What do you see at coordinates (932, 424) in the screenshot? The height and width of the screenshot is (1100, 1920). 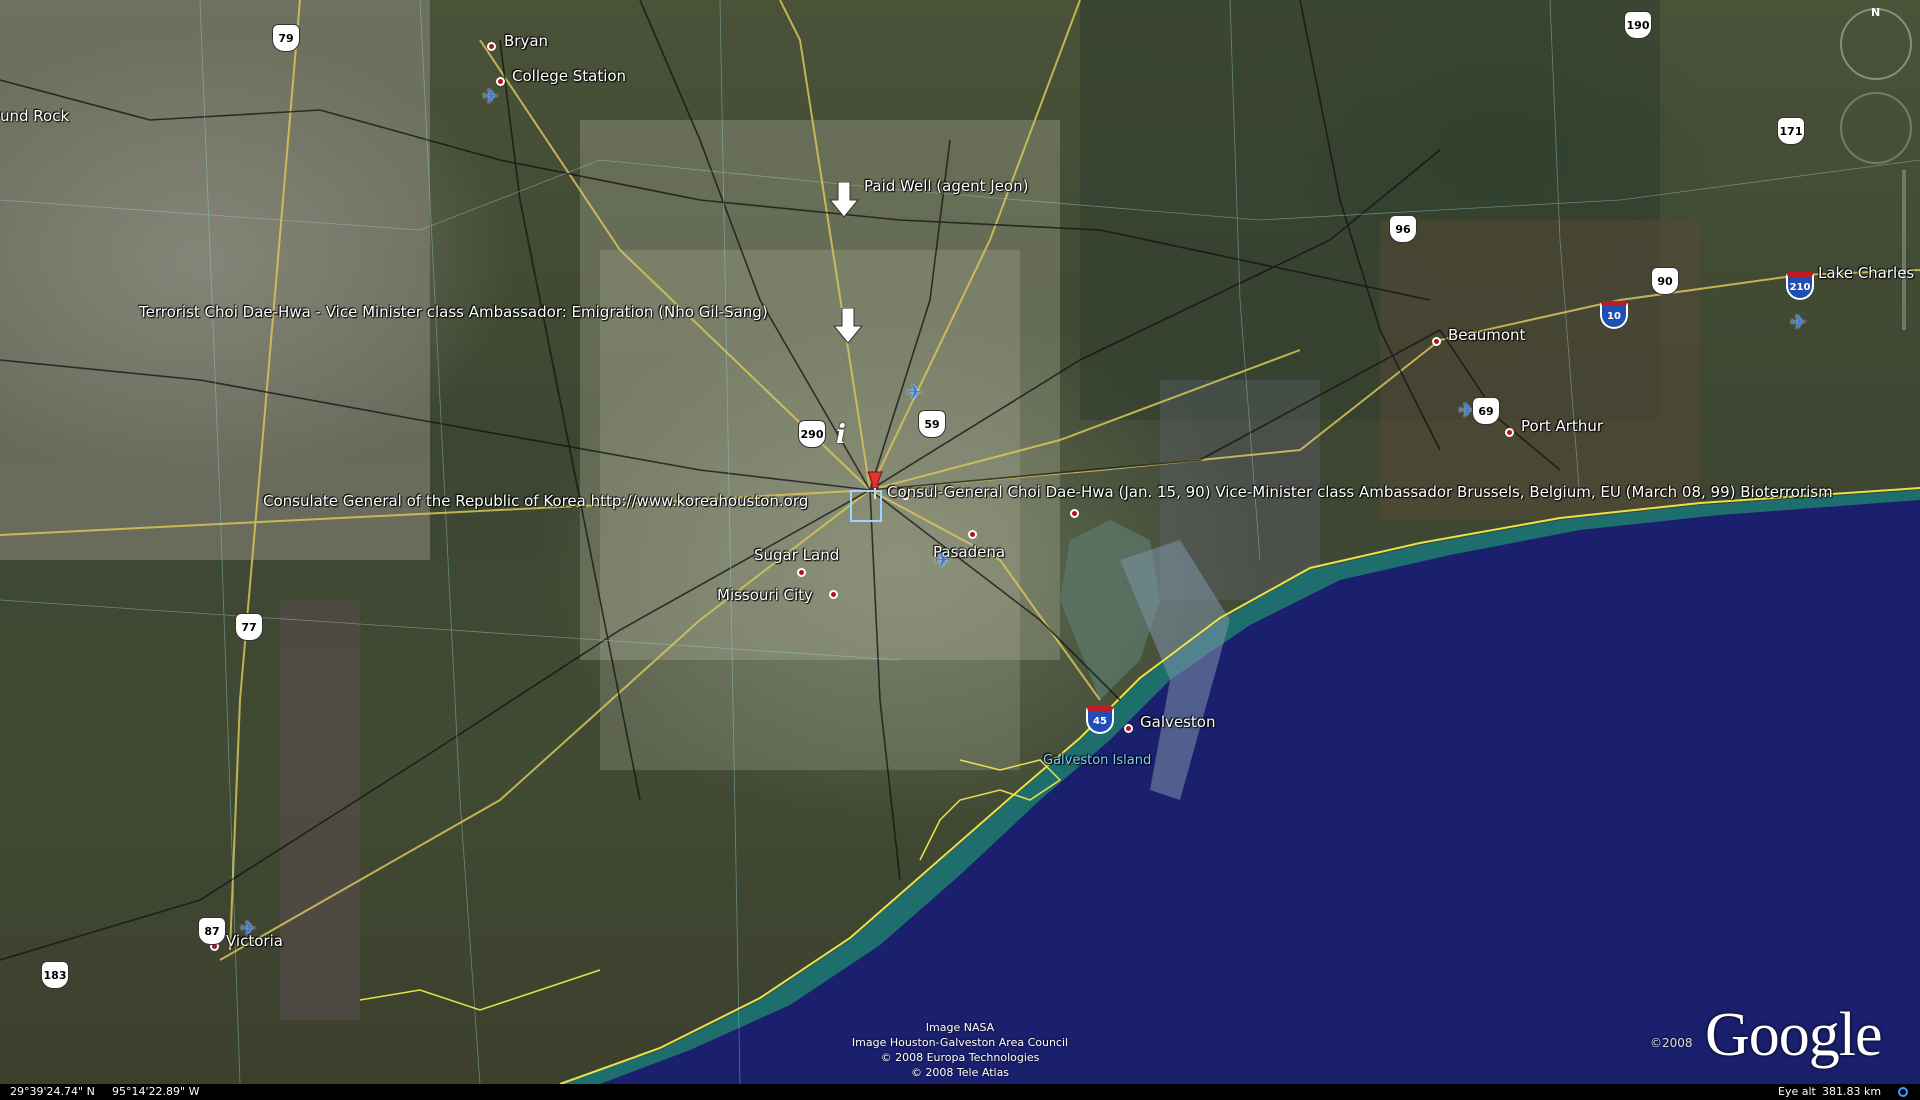 I see `route-shield: 59` at bounding box center [932, 424].